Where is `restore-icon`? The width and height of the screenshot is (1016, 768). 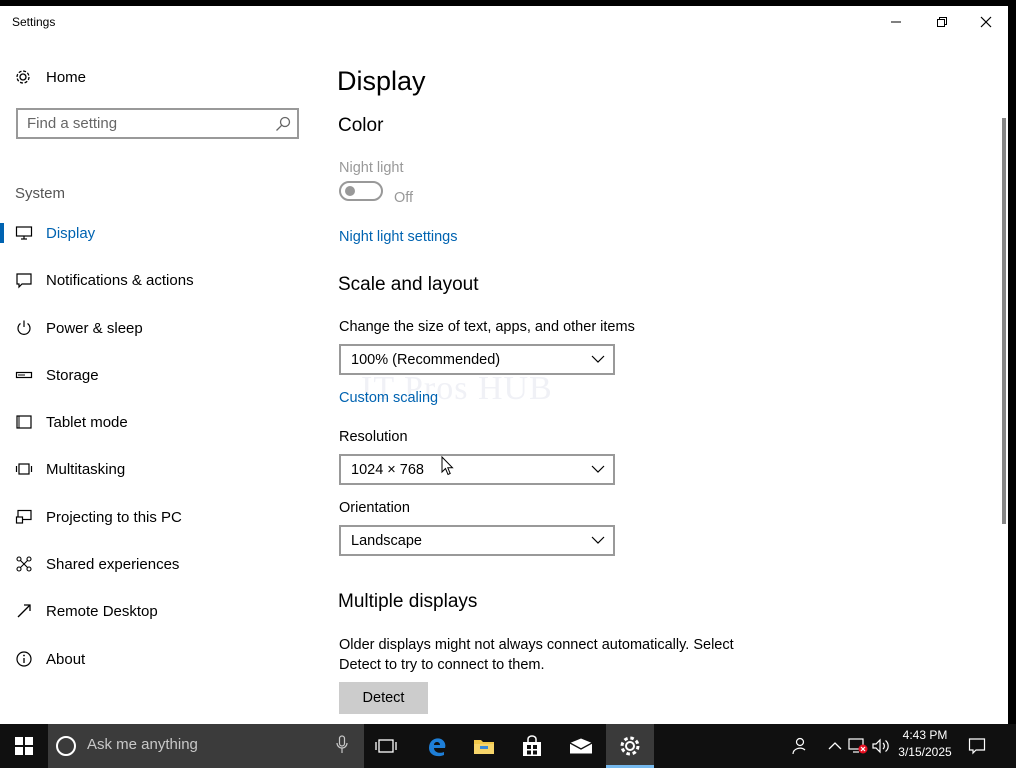 restore-icon is located at coordinates (942, 22).